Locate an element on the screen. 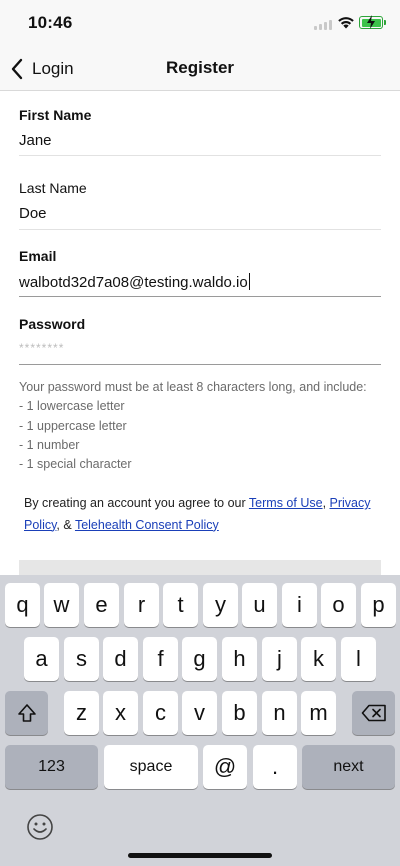  password-underline is located at coordinates (200, 364).